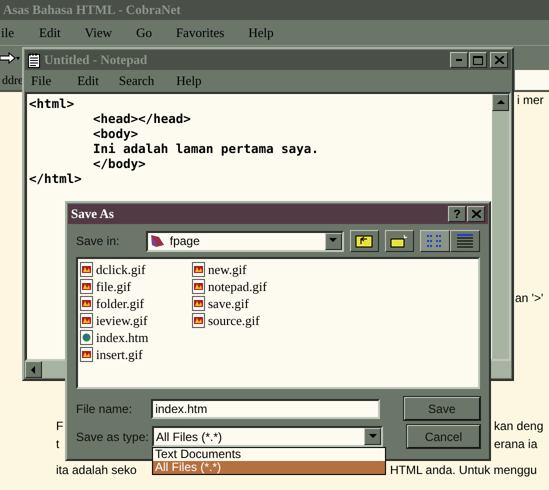 The image size is (549, 490). What do you see at coordinates (116, 133) in the screenshot?
I see `code-line: <body>` at bounding box center [116, 133].